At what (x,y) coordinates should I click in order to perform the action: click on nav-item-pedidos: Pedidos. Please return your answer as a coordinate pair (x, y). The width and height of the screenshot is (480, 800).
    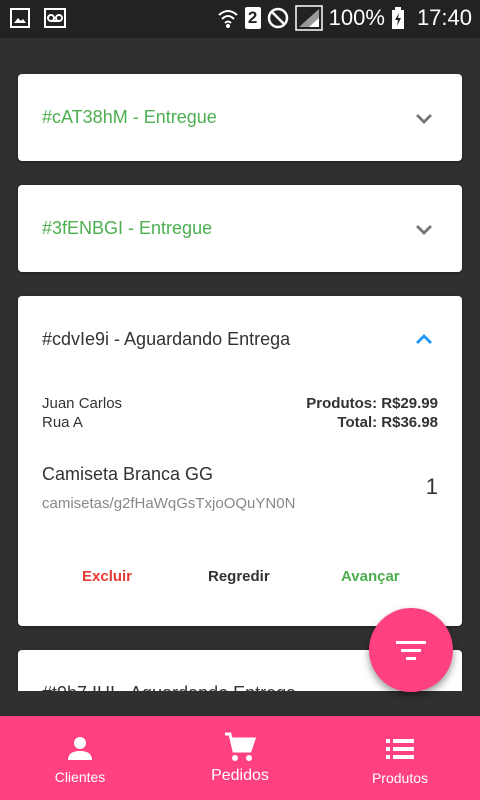
    Looking at the image, I should click on (240, 758).